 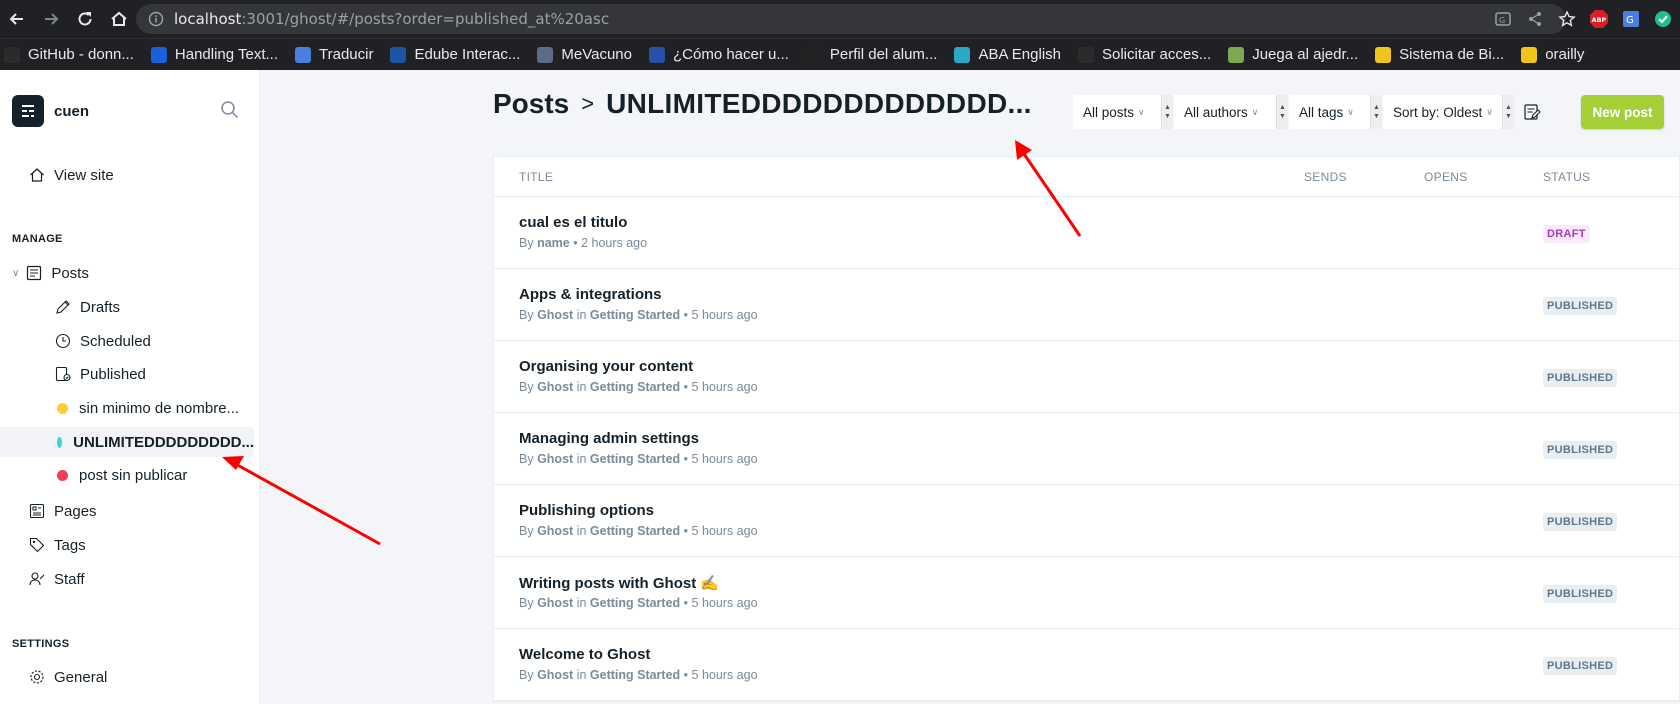 What do you see at coordinates (1631, 19) in the screenshot?
I see `google-translate-ext-icon: G` at bounding box center [1631, 19].